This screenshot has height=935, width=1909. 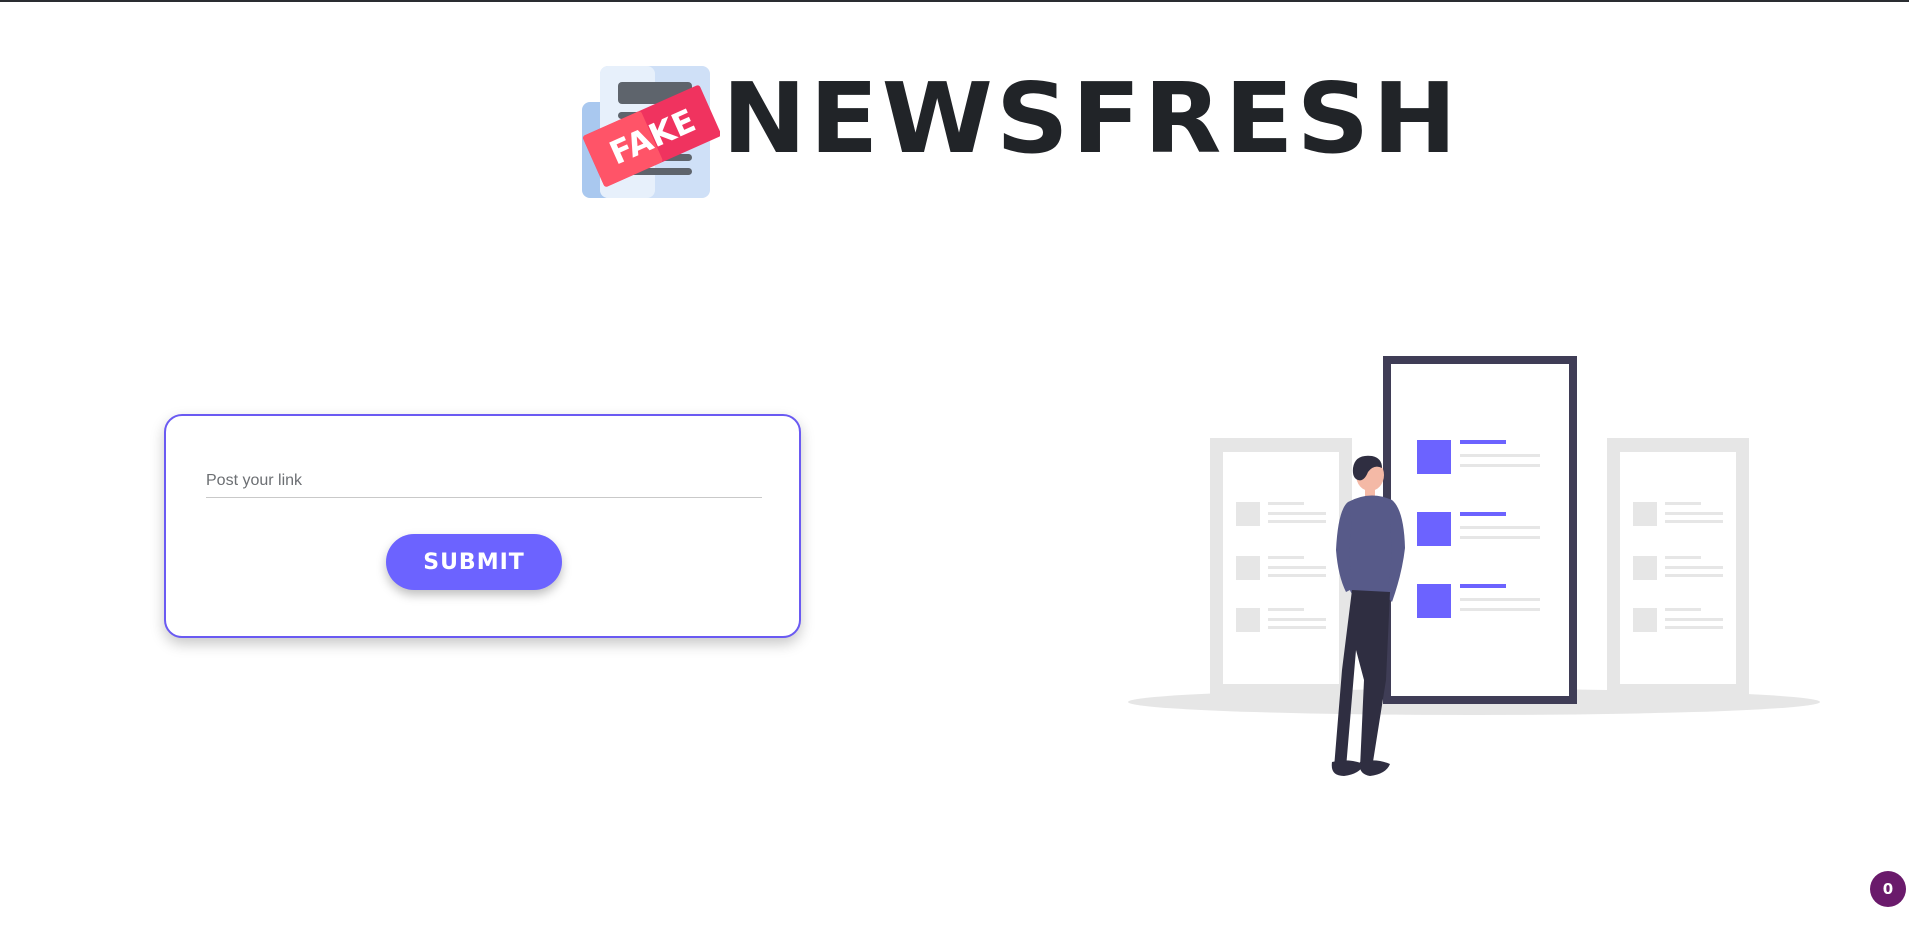 What do you see at coordinates (474, 562) in the screenshot?
I see `submit-button: SUBMIT` at bounding box center [474, 562].